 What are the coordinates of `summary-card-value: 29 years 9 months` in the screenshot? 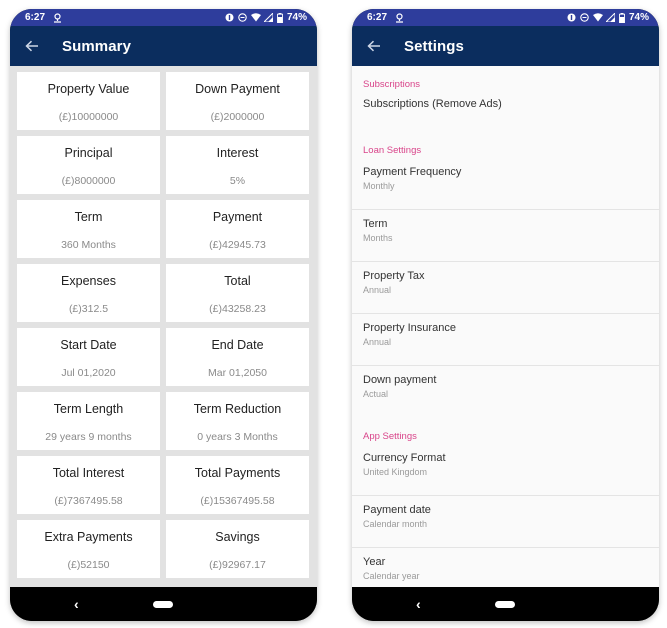 It's located at (88, 437).